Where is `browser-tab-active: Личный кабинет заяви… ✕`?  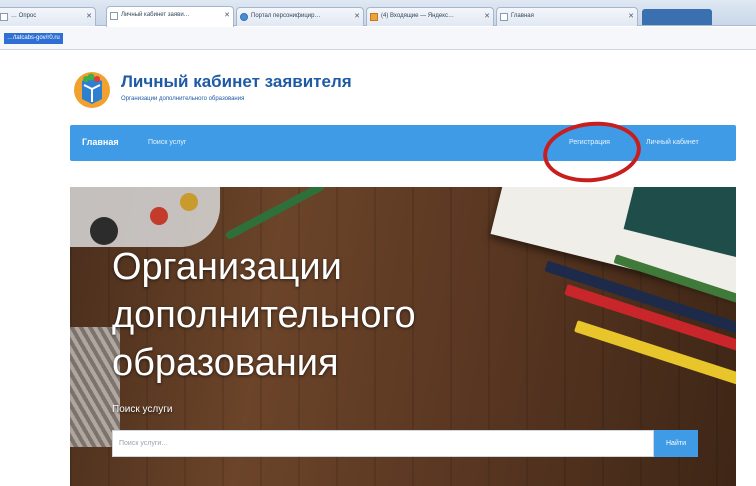 browser-tab-active: Личный кабинет заяви… ✕ is located at coordinates (170, 16).